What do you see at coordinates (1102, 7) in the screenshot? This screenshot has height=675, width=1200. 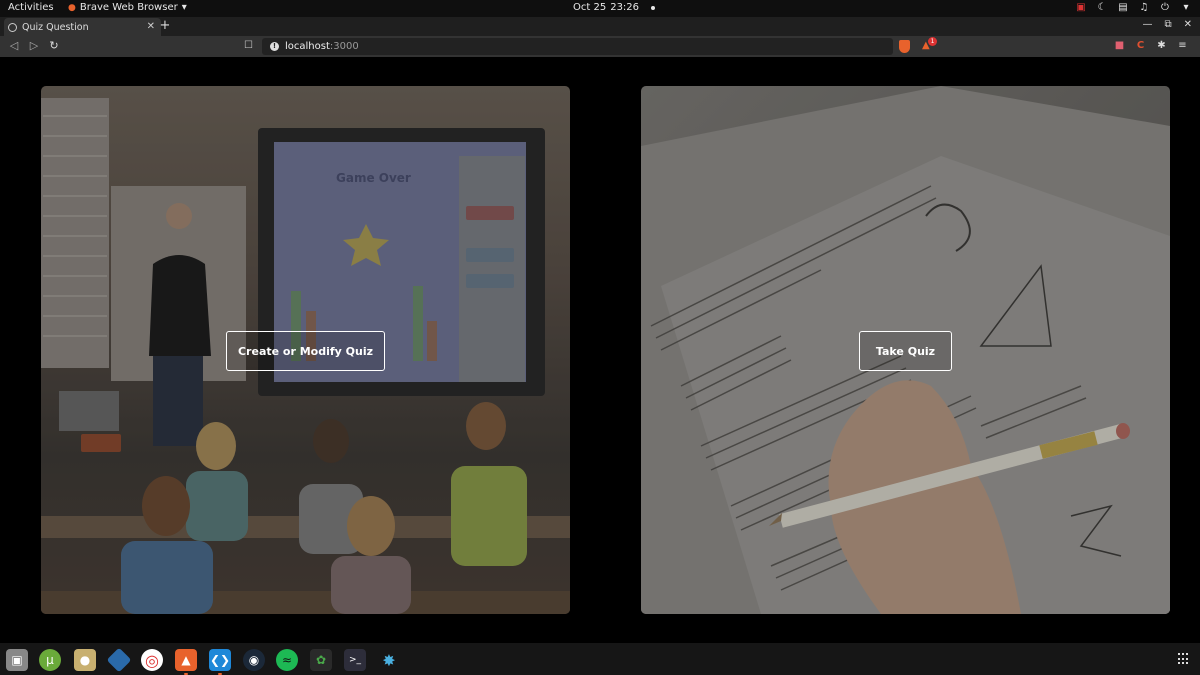 I see `night-light-icon: ☾` at bounding box center [1102, 7].